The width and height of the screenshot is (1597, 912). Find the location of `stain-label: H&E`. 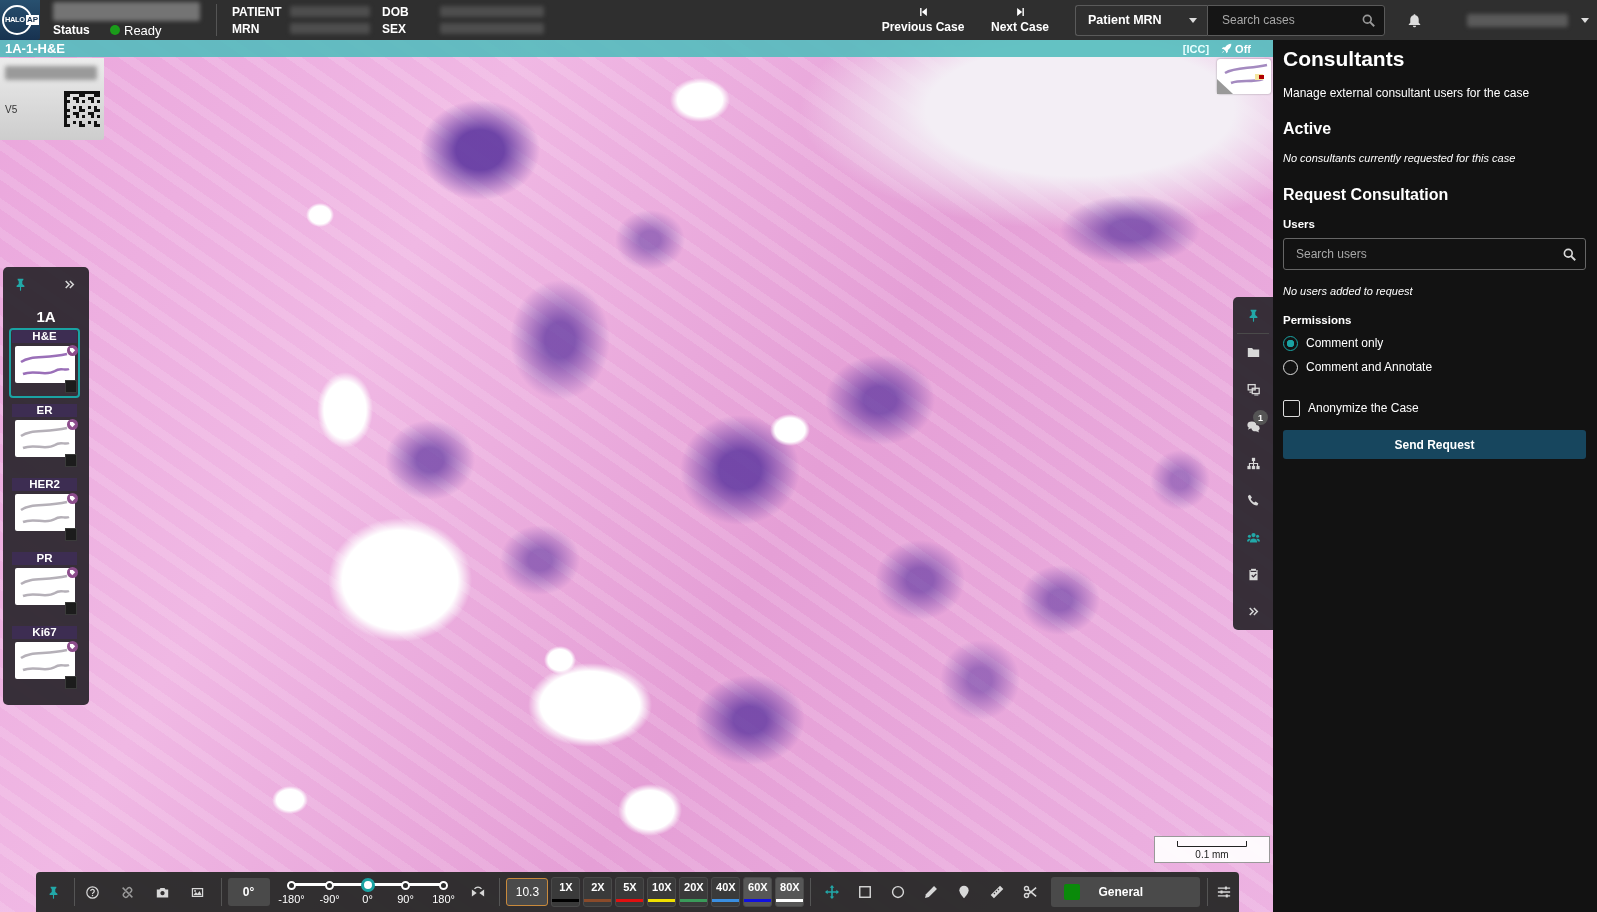

stain-label: H&E is located at coordinates (44, 336).